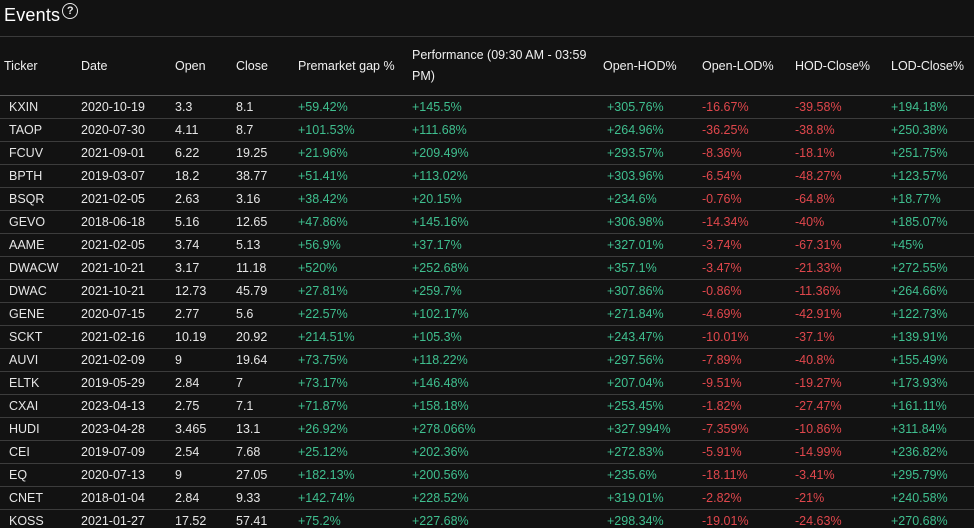 This screenshot has height=528, width=974. I want to click on cell-date: 2020-10-19, so click(124, 107).